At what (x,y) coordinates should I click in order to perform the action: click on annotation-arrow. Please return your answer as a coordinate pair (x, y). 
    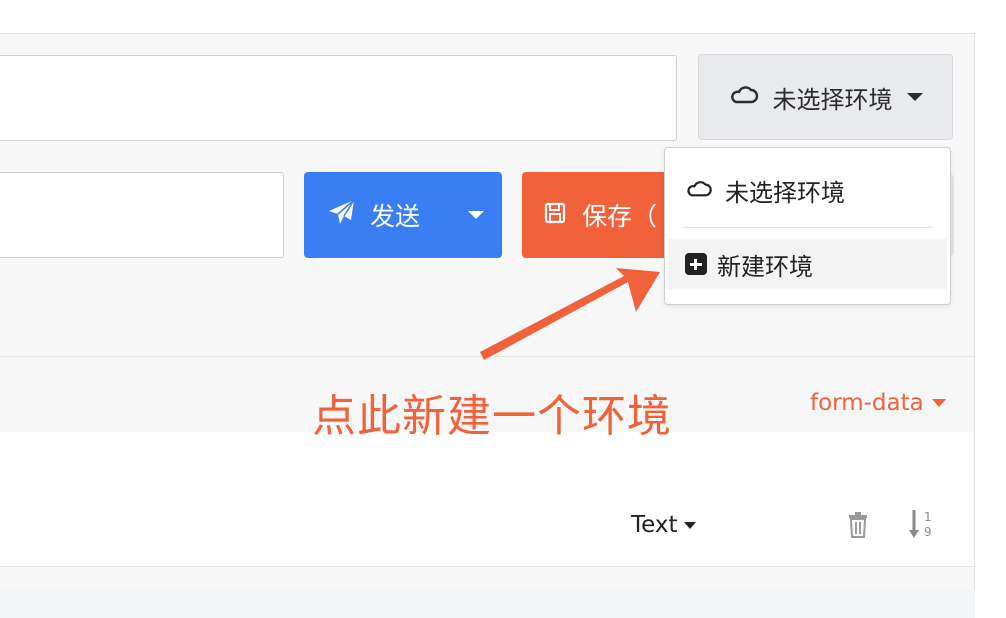
    Looking at the image, I should click on (570, 314).